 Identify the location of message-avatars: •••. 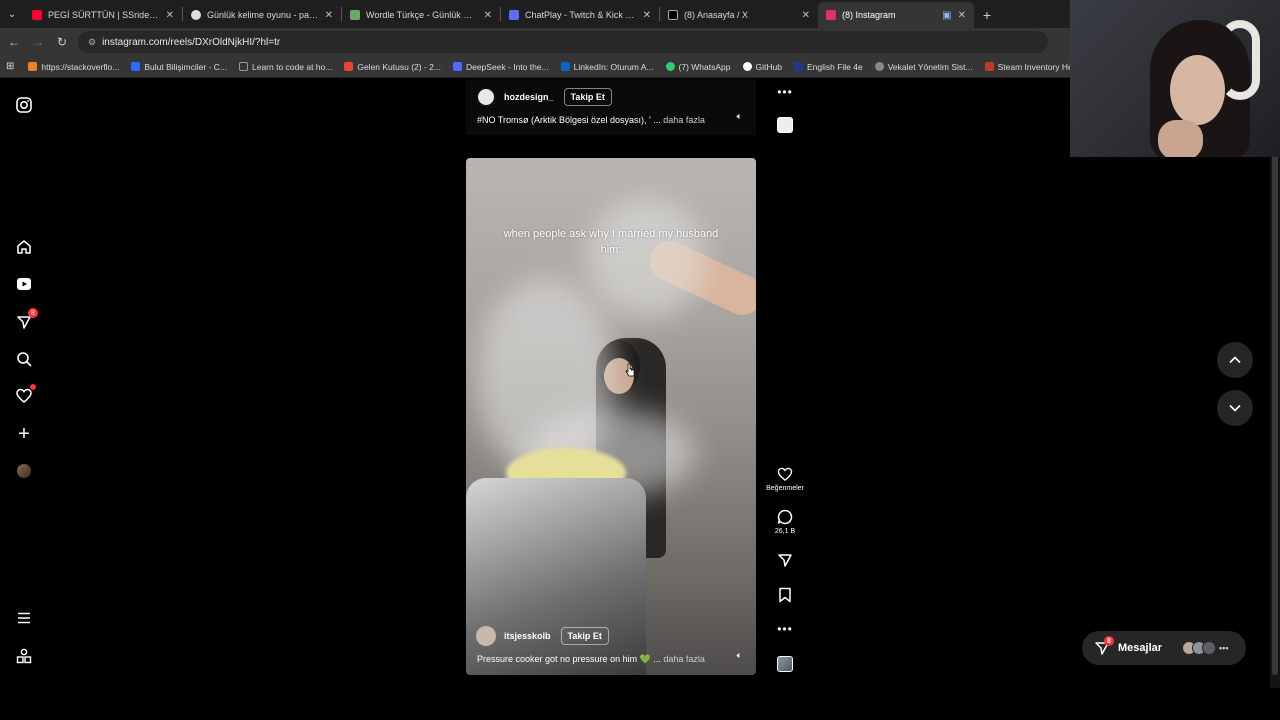
(1205, 648).